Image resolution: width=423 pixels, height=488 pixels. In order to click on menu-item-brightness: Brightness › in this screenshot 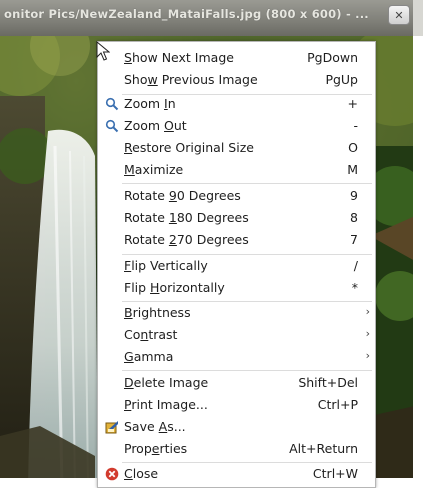, I will do `click(236, 313)`.